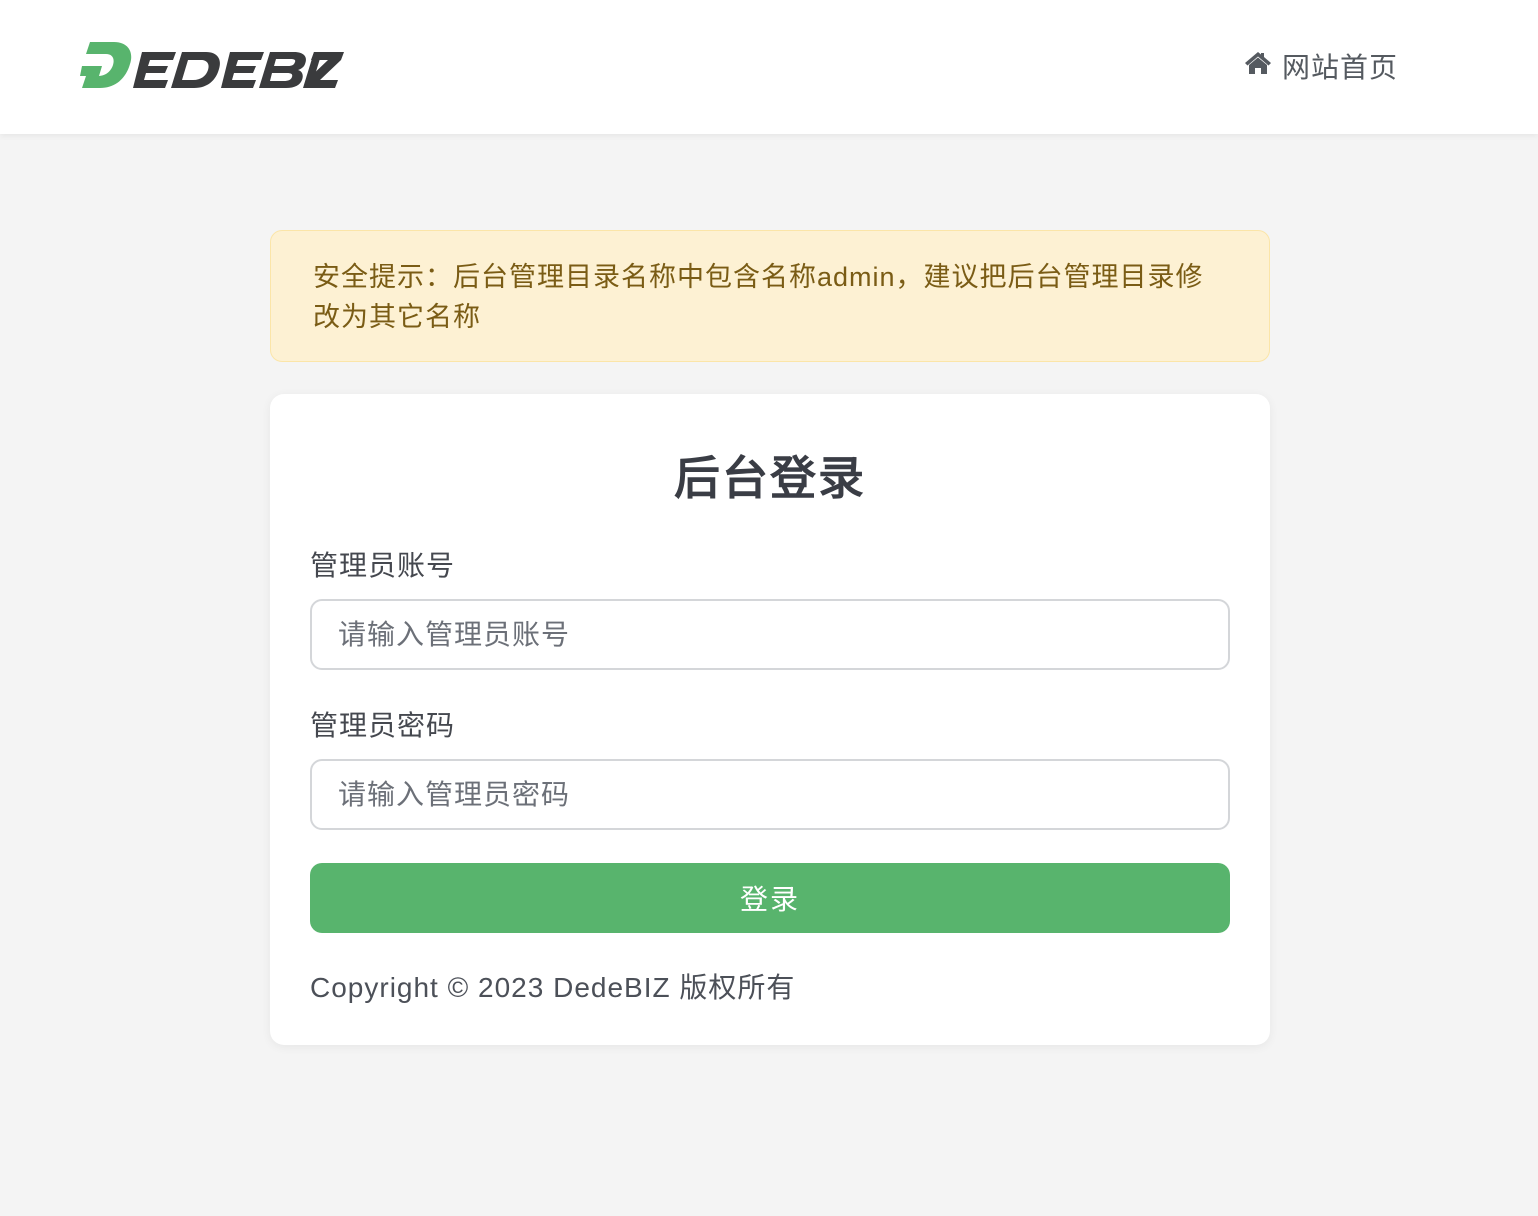  I want to click on dedebiz-logo, so click(212, 66).